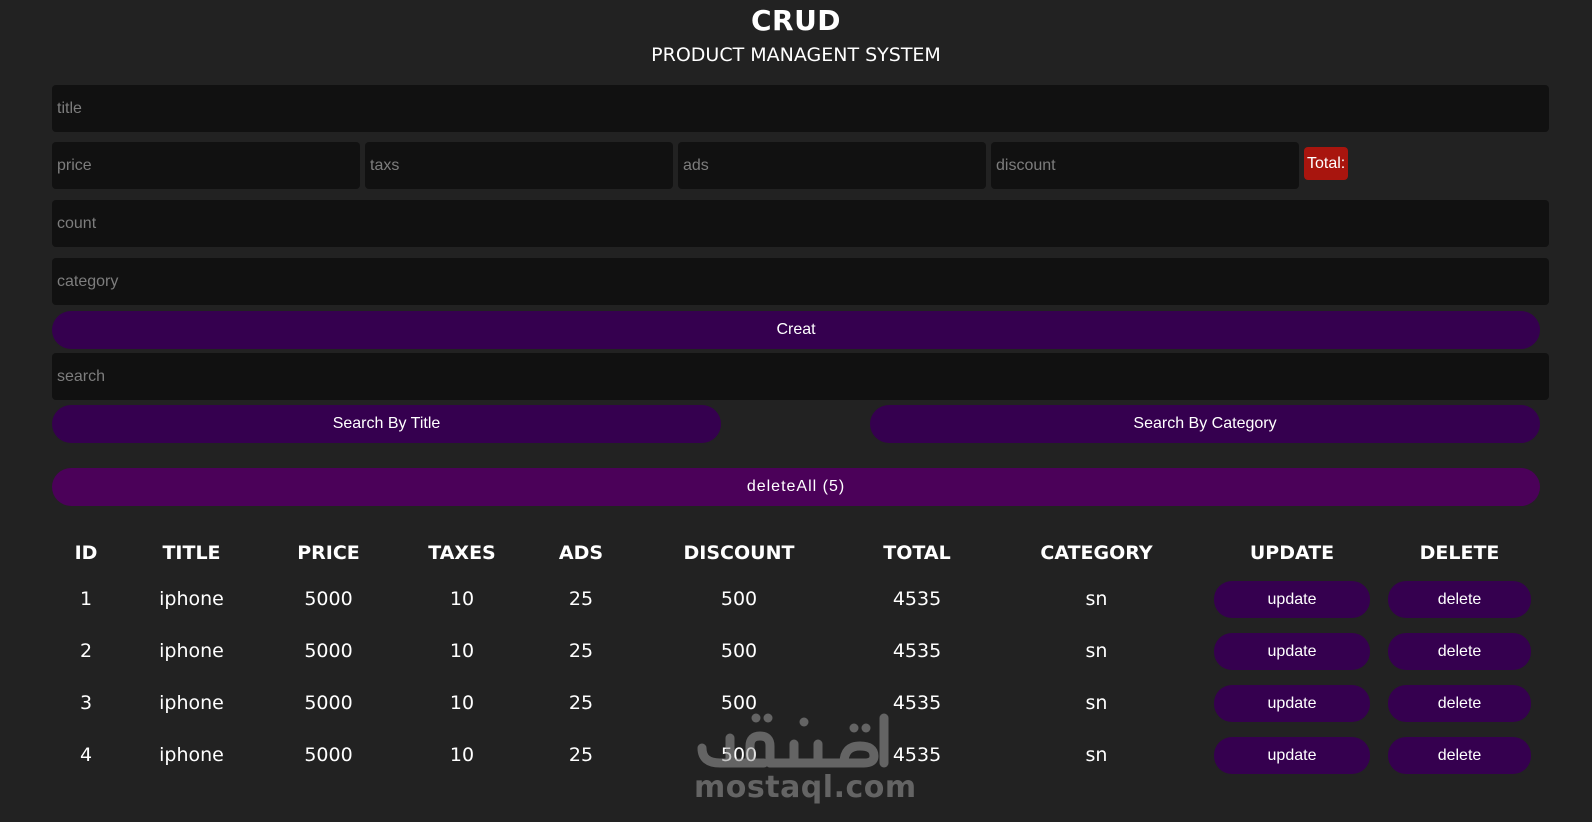 The width and height of the screenshot is (1592, 822). Describe the element at coordinates (1096, 553) in the screenshot. I see `column-header-category: CATEGORY` at that location.